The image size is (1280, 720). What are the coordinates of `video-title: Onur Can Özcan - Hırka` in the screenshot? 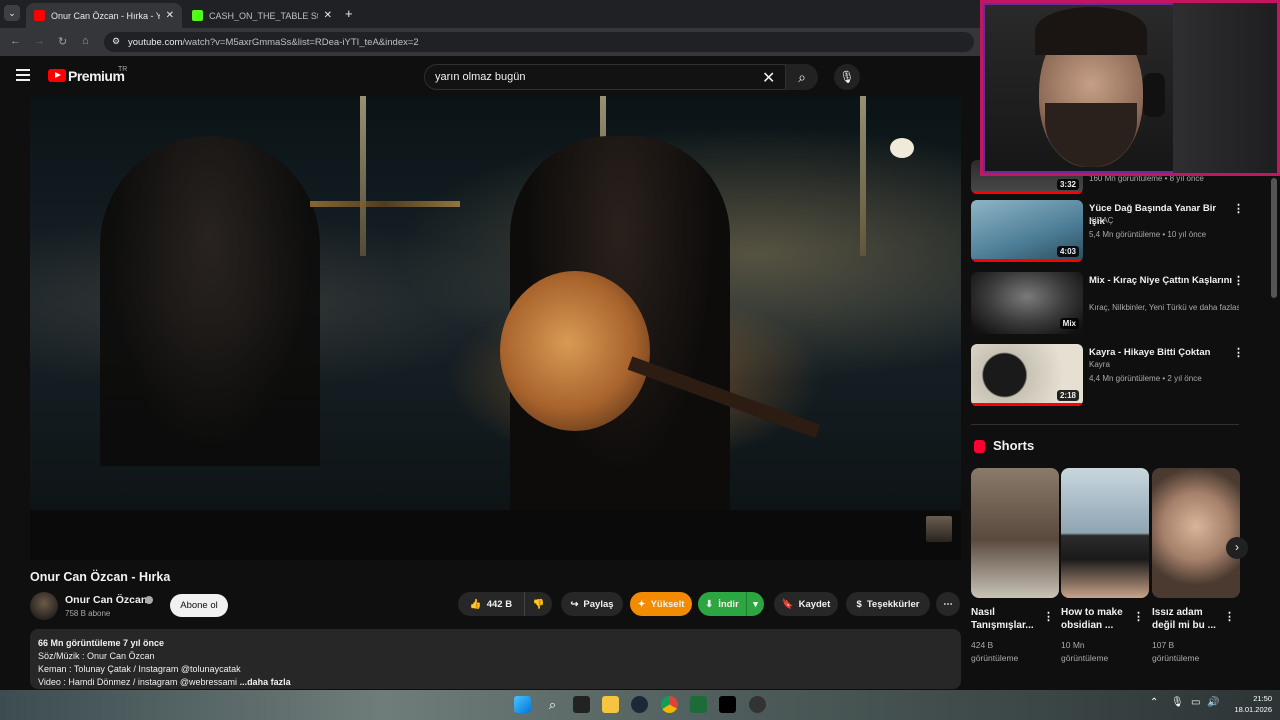 It's located at (100, 577).